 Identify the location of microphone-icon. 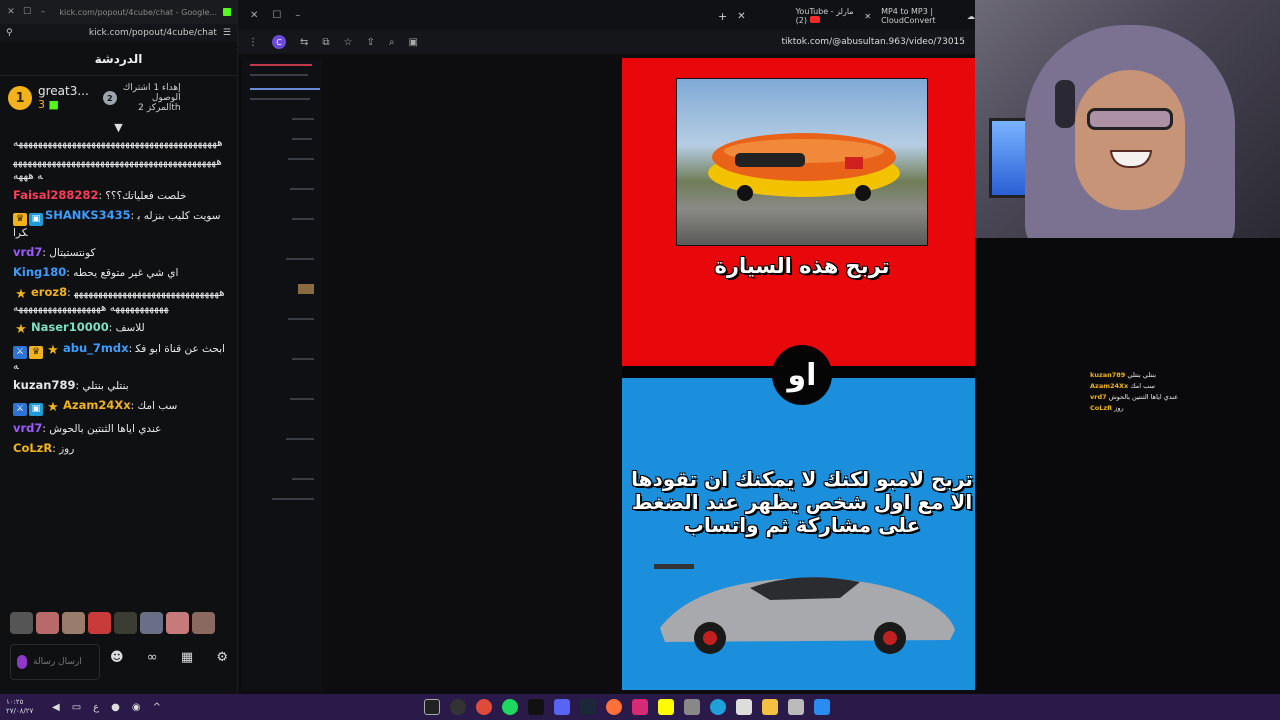
(22, 662).